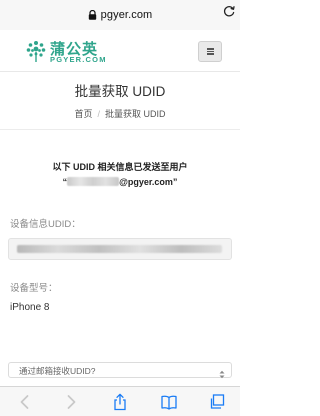  I want to click on select-caret-icon, so click(222, 372).